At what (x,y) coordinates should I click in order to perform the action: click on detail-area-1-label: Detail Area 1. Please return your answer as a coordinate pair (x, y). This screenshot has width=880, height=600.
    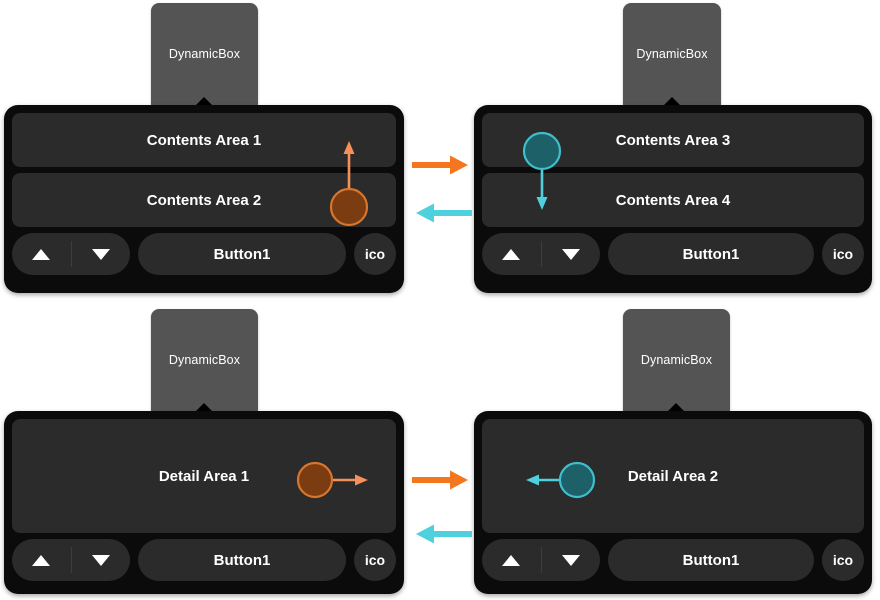
    Looking at the image, I should click on (204, 476).